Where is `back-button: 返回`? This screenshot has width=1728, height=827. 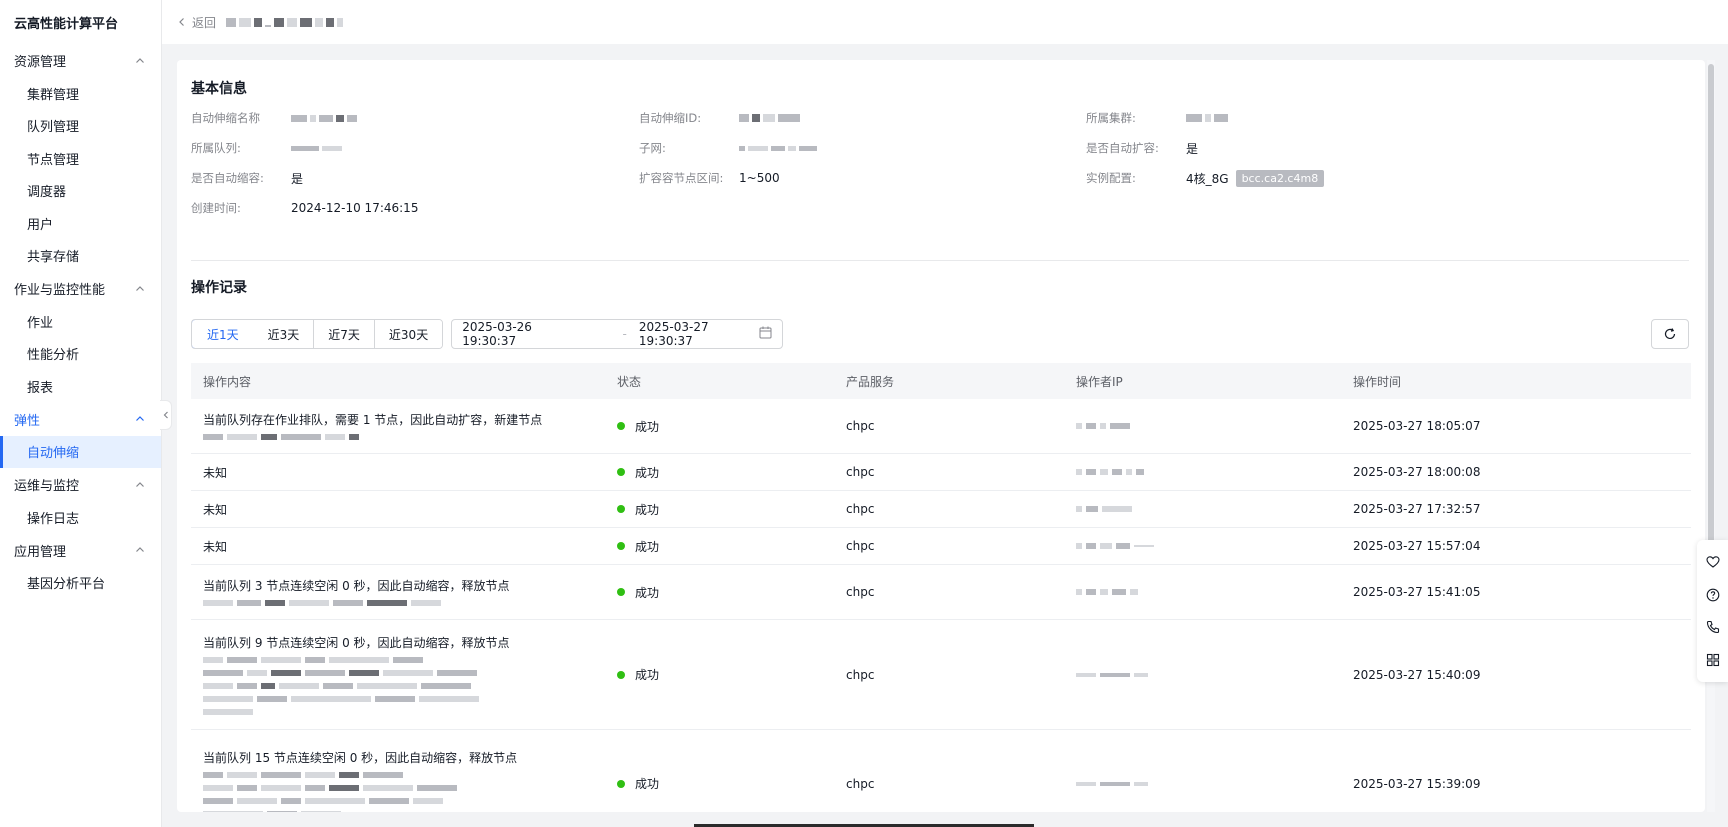 back-button: 返回 is located at coordinates (197, 22).